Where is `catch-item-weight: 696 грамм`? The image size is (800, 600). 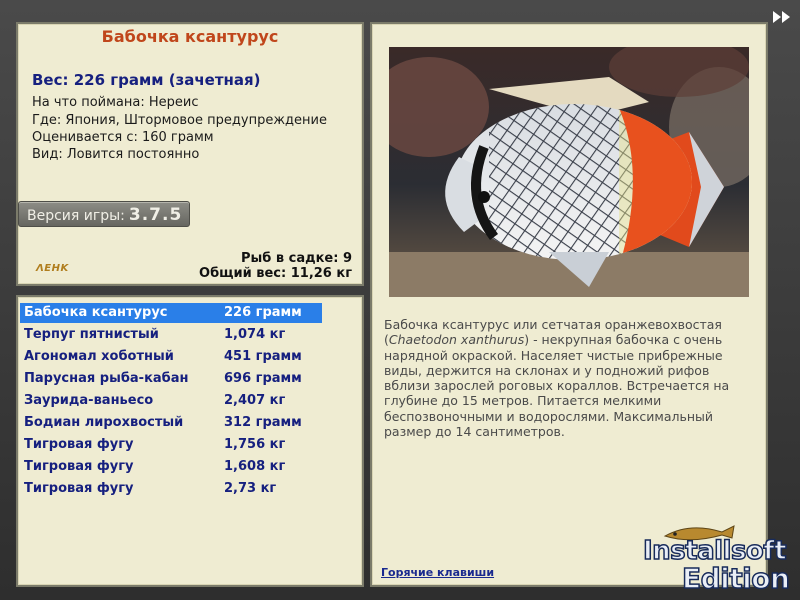 catch-item-weight: 696 грамм is located at coordinates (263, 378).